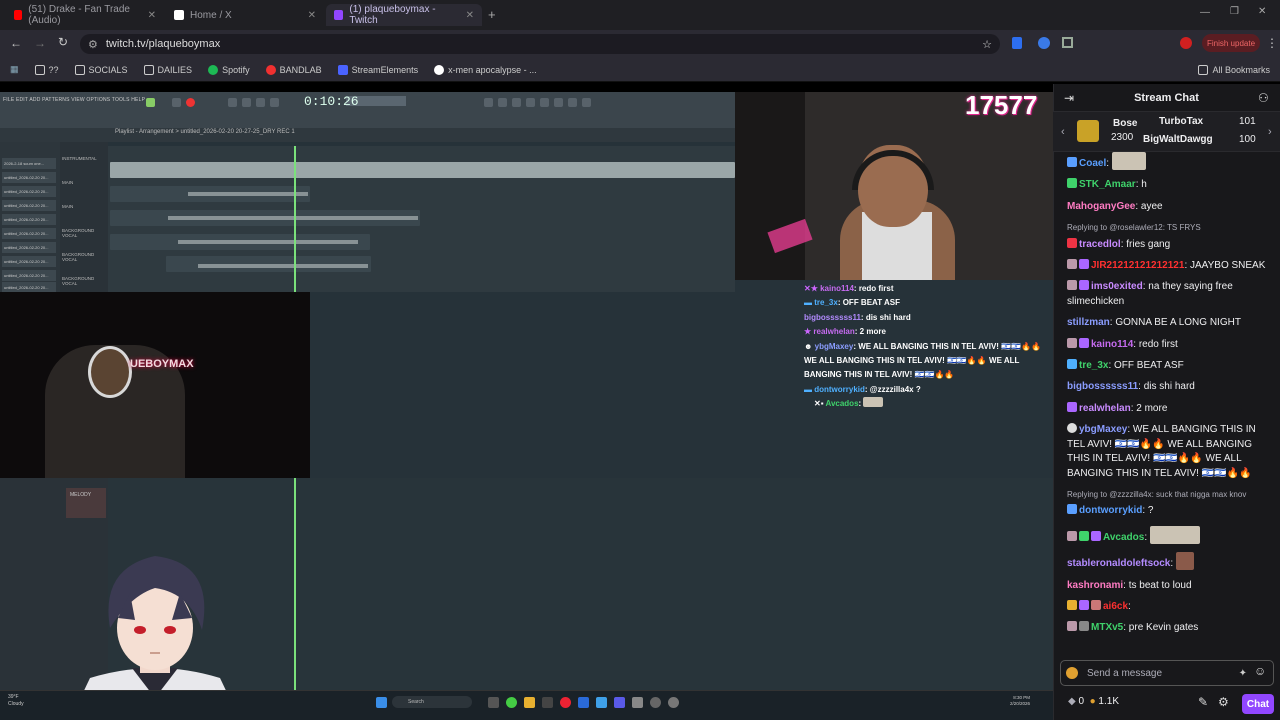  What do you see at coordinates (16, 43) in the screenshot?
I see `back-icon: ←` at bounding box center [16, 43].